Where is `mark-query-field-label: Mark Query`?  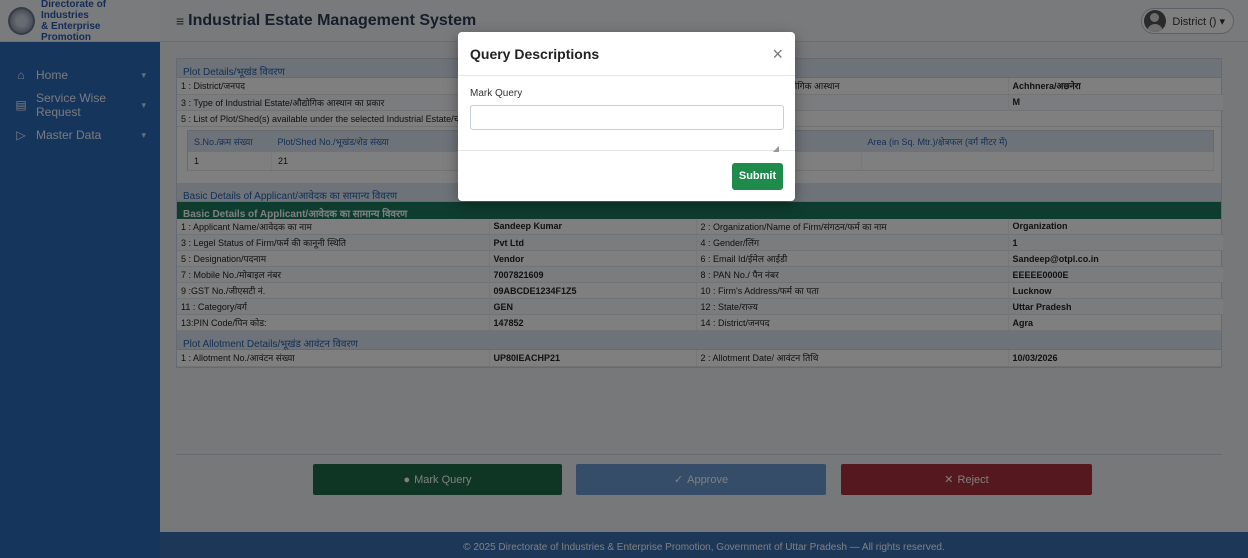 mark-query-field-label: Mark Query is located at coordinates (496, 93).